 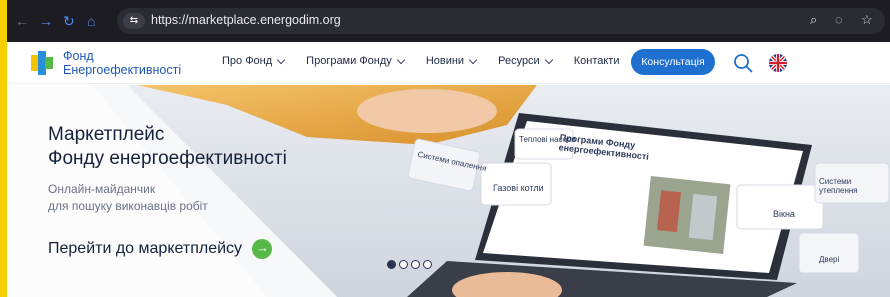 I want to click on hero-subtitle-line1: Онлайн-майданчик, so click(x=102, y=189).